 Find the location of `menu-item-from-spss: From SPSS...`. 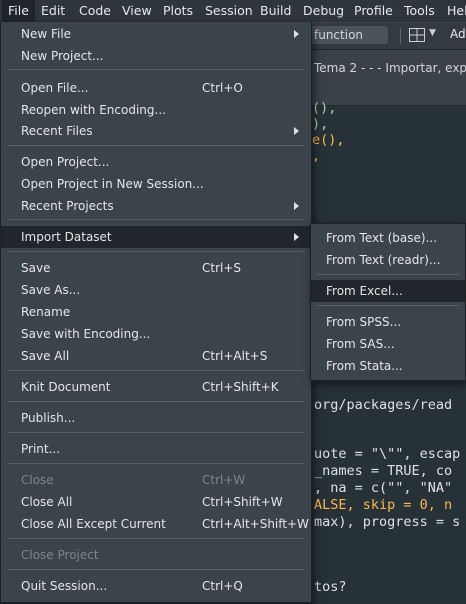

menu-item-from-spss: From SPSS... is located at coordinates (388, 322).